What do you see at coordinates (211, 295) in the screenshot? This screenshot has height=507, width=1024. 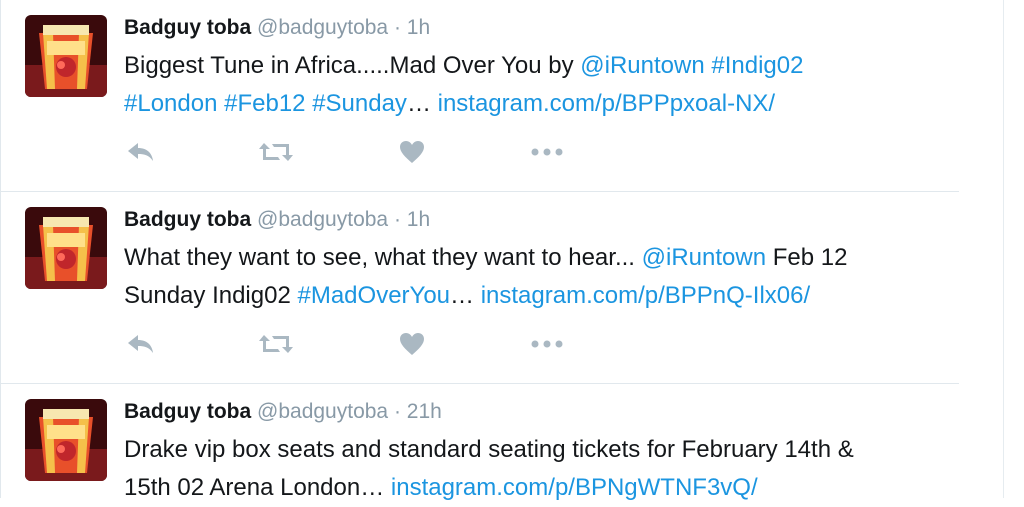 I see `tweet-text-part: Sunday Indig02` at bounding box center [211, 295].